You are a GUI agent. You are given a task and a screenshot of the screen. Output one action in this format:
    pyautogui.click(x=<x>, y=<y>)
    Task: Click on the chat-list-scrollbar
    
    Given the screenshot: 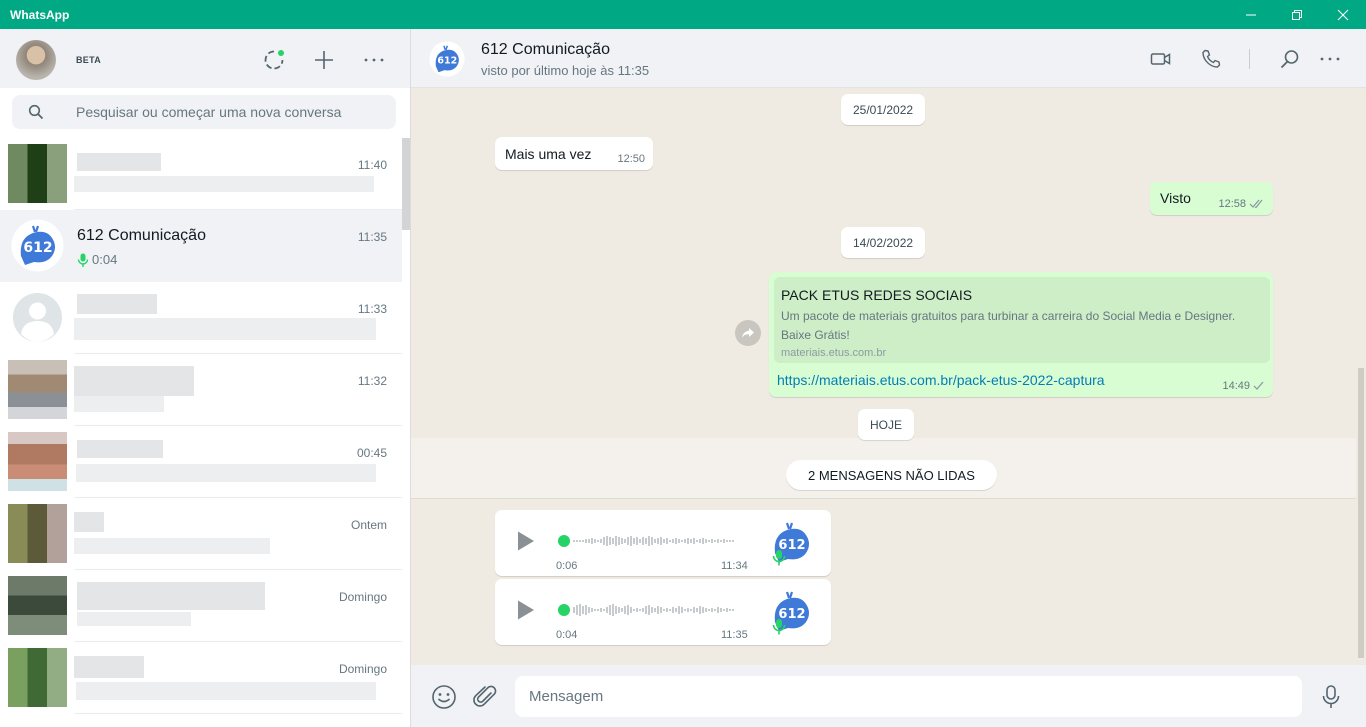 What is the action you would take?
    pyautogui.click(x=406, y=432)
    